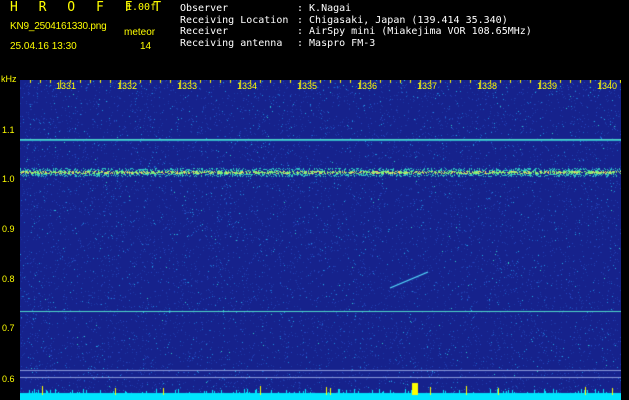 This screenshot has height=400, width=629. Describe the element at coordinates (8, 279) in the screenshot. I see `y-tick-label: 0.8` at that location.